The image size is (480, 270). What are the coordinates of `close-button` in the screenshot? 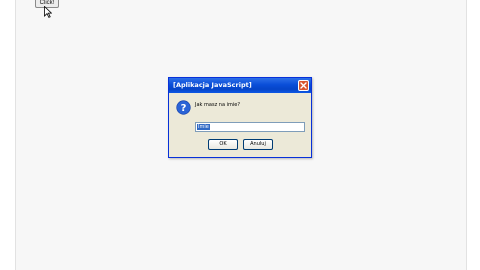 It's located at (303, 85).